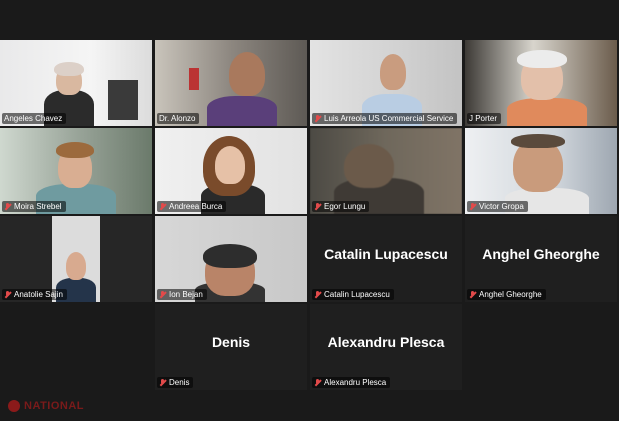  I want to click on participant-display-name: Catalin Lupacescu, so click(386, 254).